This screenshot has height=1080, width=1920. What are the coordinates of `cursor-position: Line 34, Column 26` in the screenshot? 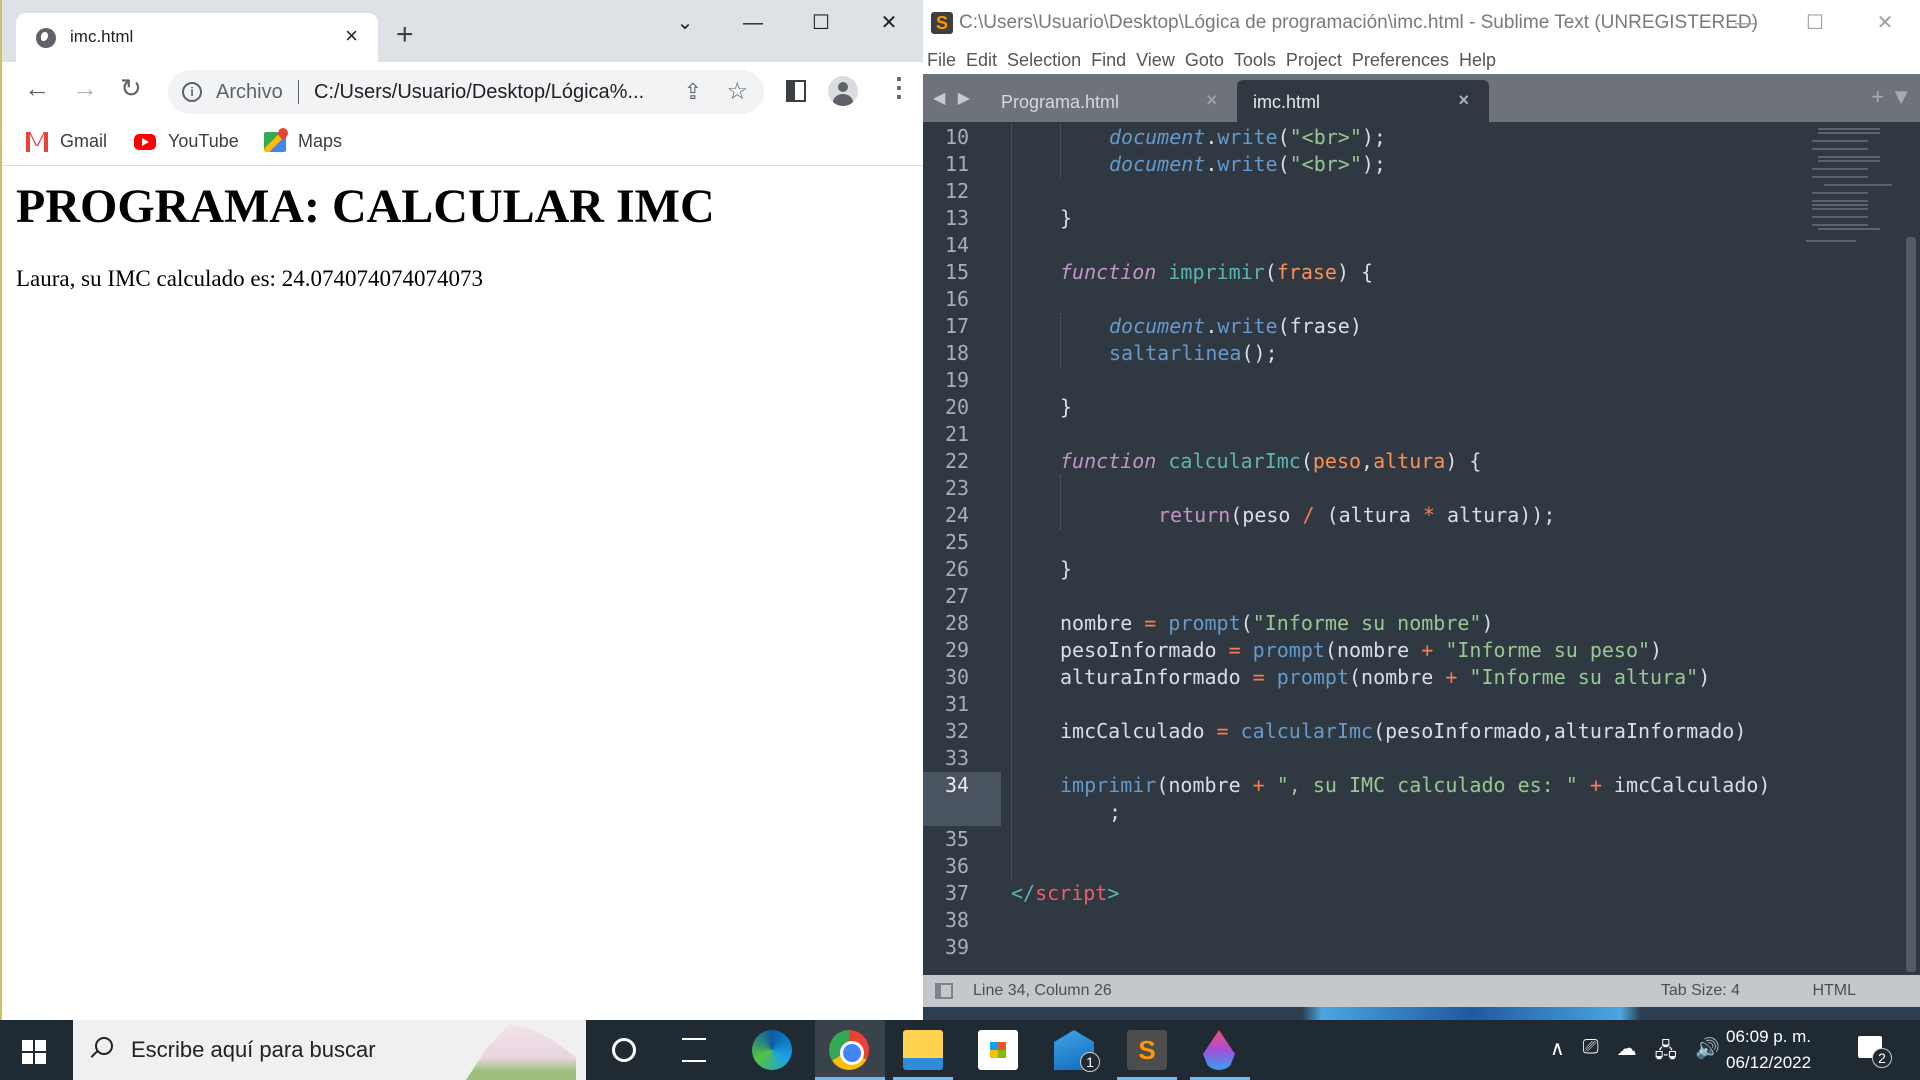 It's located at (1042, 991).